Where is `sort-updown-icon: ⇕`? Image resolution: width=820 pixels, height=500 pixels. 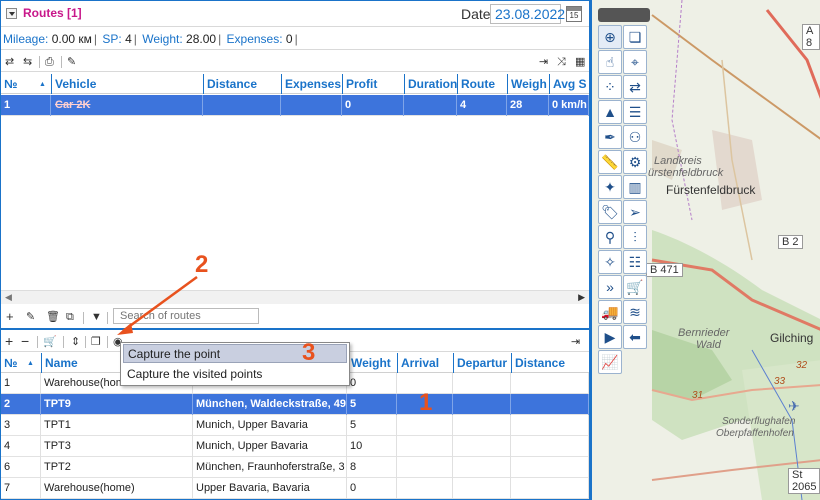
sort-updown-icon: ⇕ is located at coordinates (75, 342).